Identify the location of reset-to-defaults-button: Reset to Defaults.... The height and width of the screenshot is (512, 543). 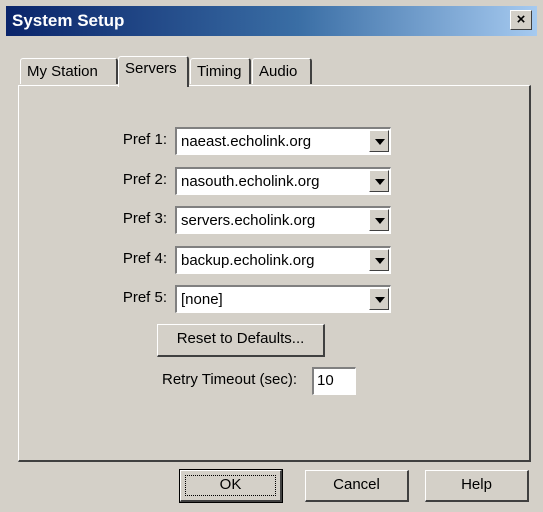
(241, 340).